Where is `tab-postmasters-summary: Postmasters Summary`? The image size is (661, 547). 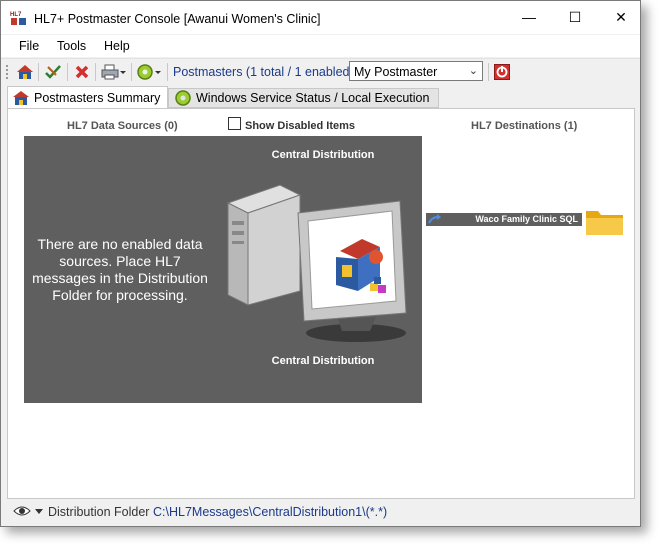
tab-postmasters-summary: Postmasters Summary is located at coordinates (87, 97).